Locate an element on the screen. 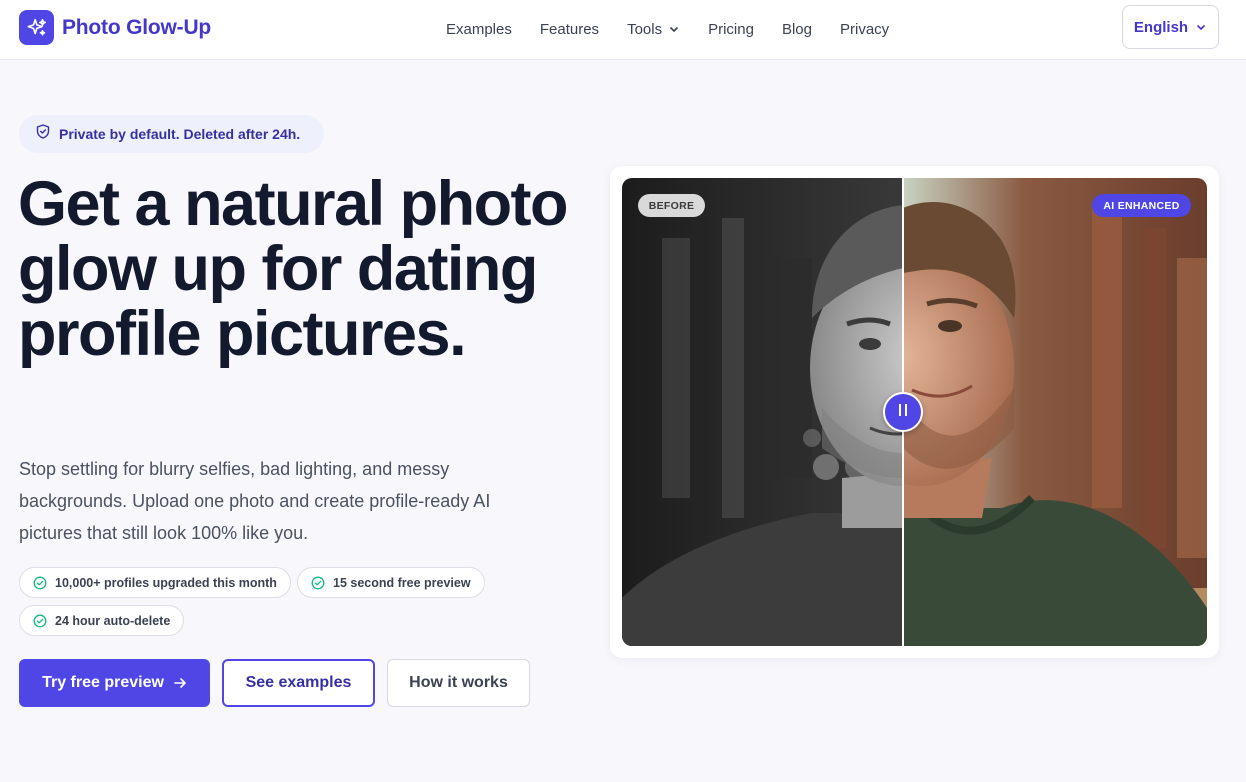  ai-enhanced-badge: AI ENHANCED is located at coordinates (1141, 205).